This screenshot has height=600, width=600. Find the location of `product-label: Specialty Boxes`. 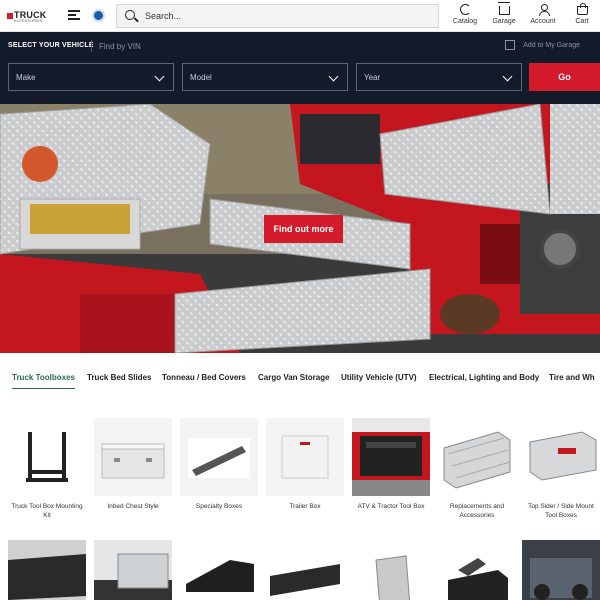

product-label: Specialty Boxes is located at coordinates (219, 506).